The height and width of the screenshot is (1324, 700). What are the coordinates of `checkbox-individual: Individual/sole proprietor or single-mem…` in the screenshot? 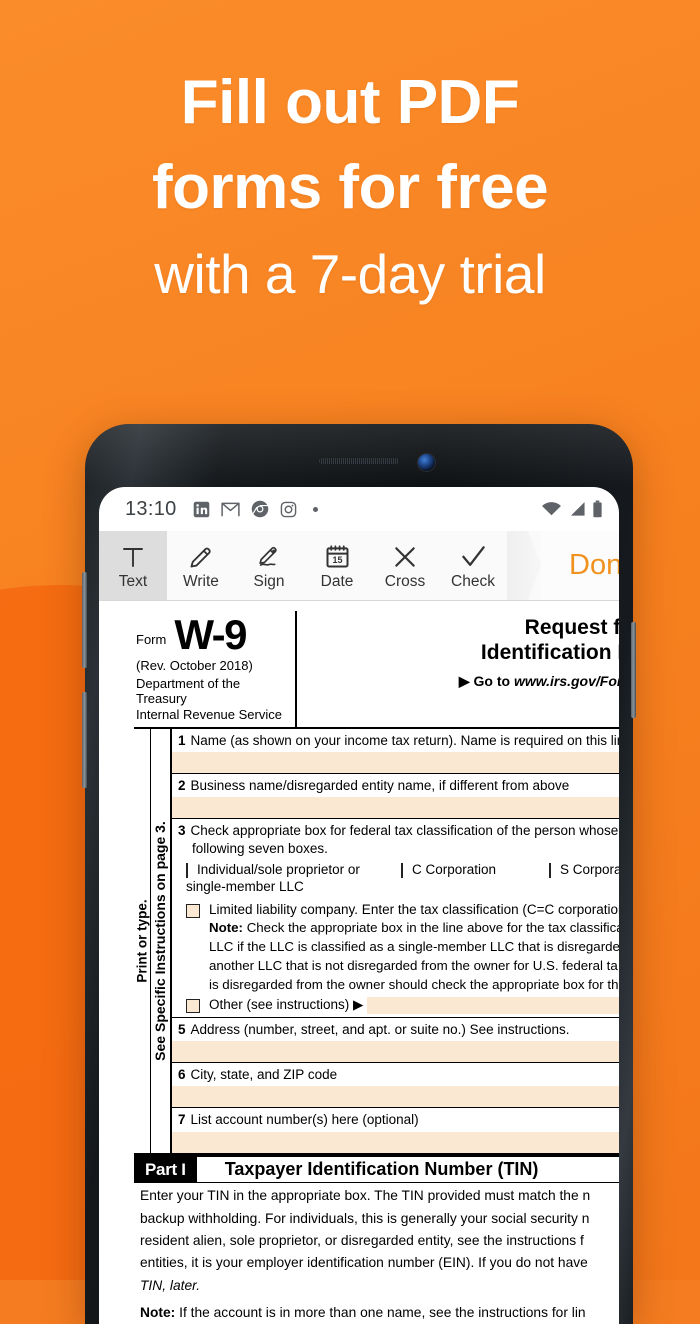 It's located at (293, 879).